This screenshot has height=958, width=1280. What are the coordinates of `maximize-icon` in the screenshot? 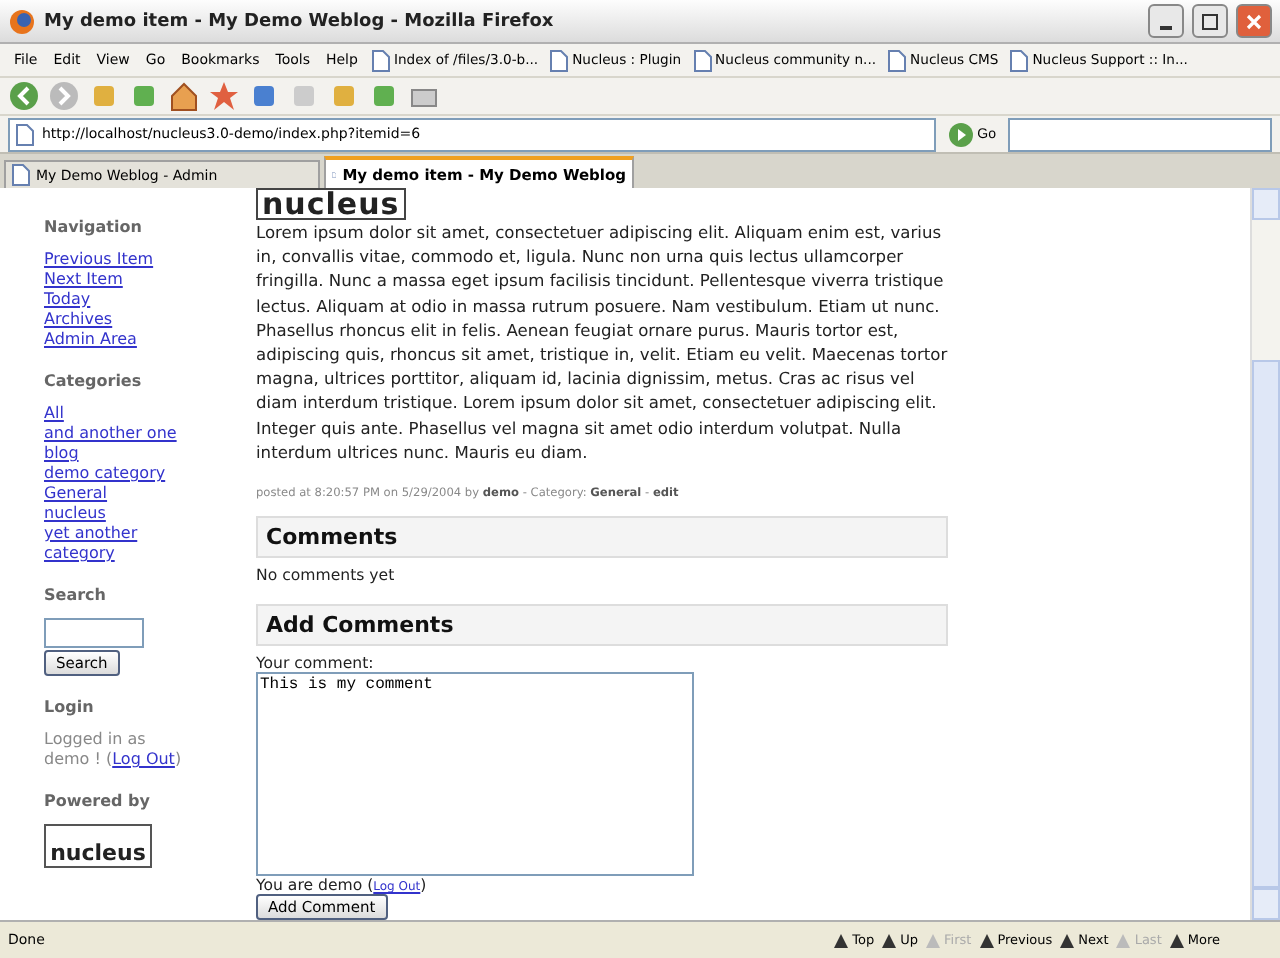 It's located at (1210, 21).